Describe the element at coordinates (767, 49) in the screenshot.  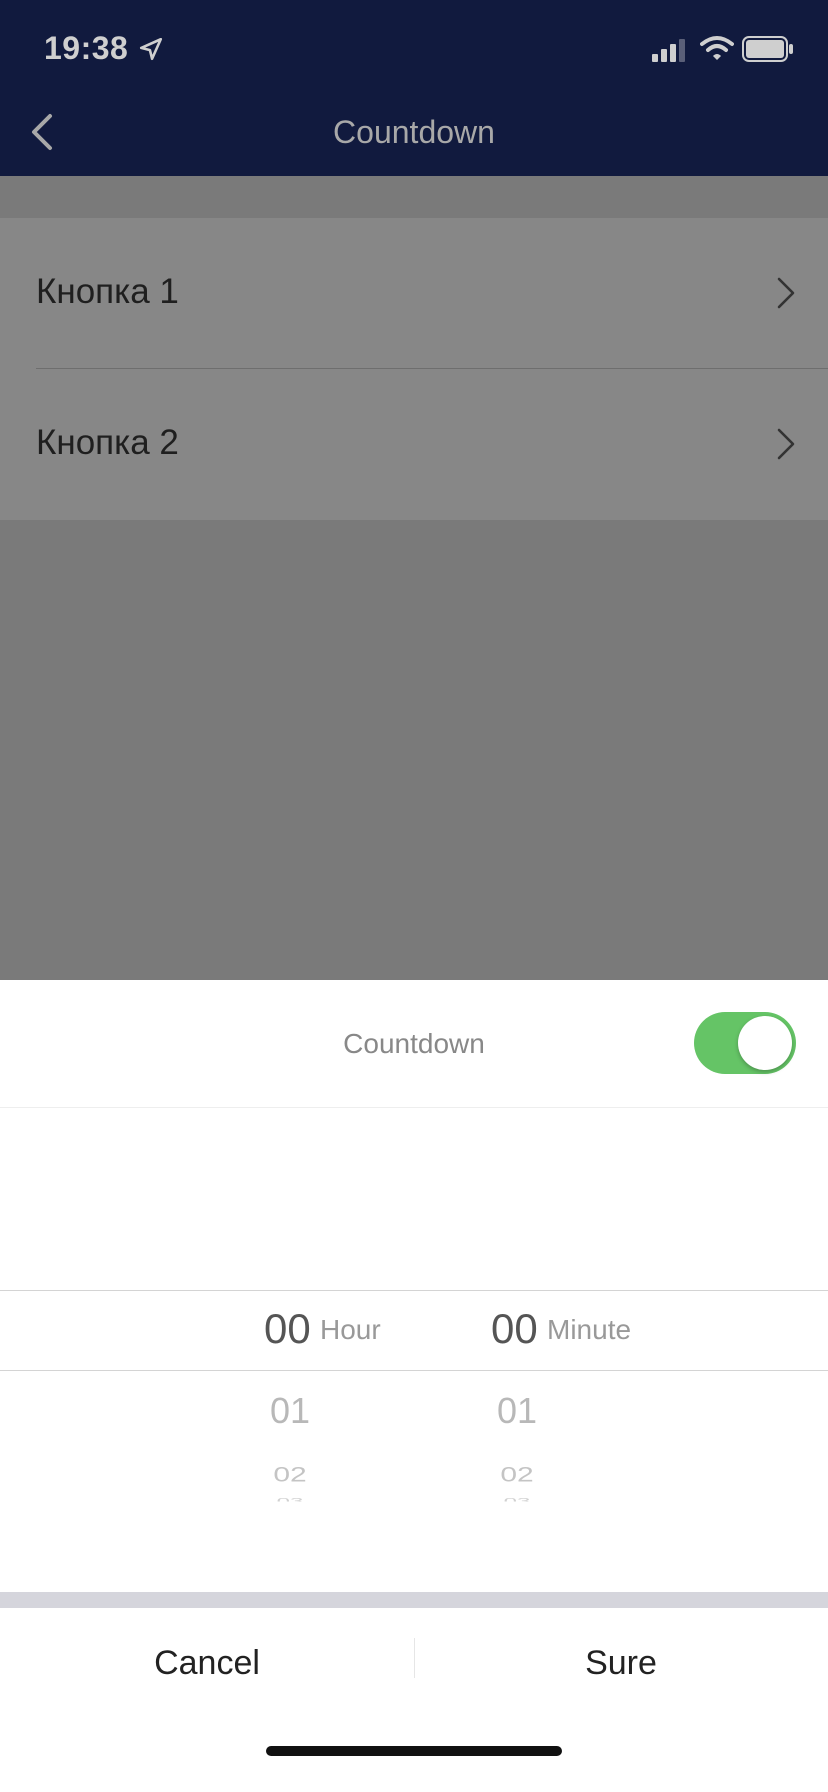
I see `battery-icon` at that location.